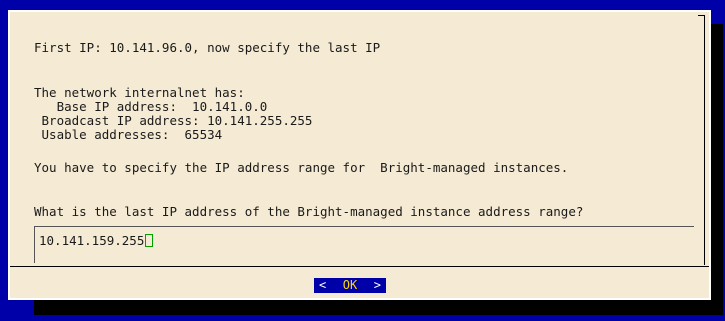 The height and width of the screenshot is (321, 725). What do you see at coordinates (128, 134) in the screenshot?
I see `usable-addresses-line: Usable addresses: 65534` at bounding box center [128, 134].